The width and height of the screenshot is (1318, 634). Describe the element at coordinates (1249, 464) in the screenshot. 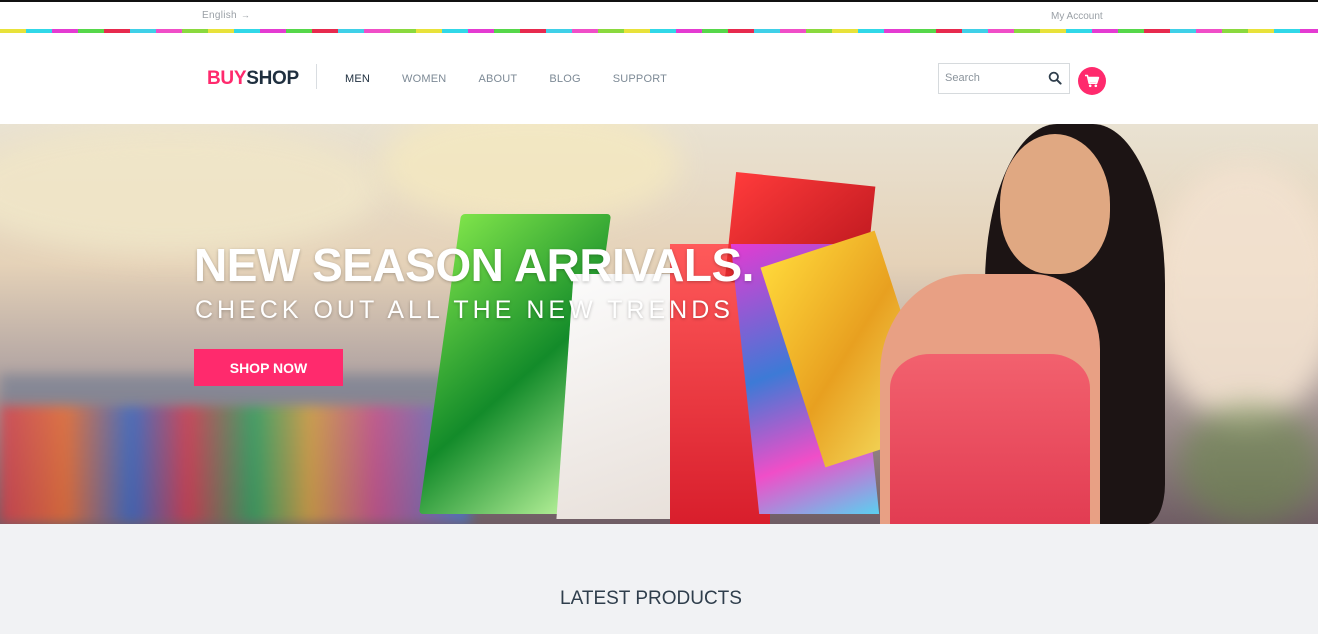

I see `background-people` at that location.